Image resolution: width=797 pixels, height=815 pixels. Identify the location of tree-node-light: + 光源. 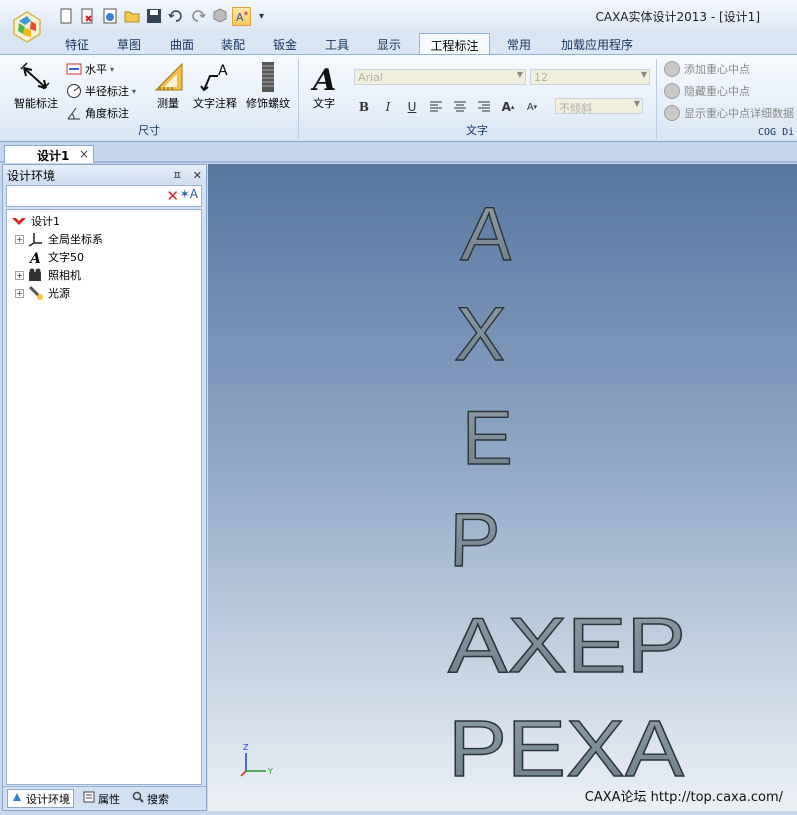
(42, 293).